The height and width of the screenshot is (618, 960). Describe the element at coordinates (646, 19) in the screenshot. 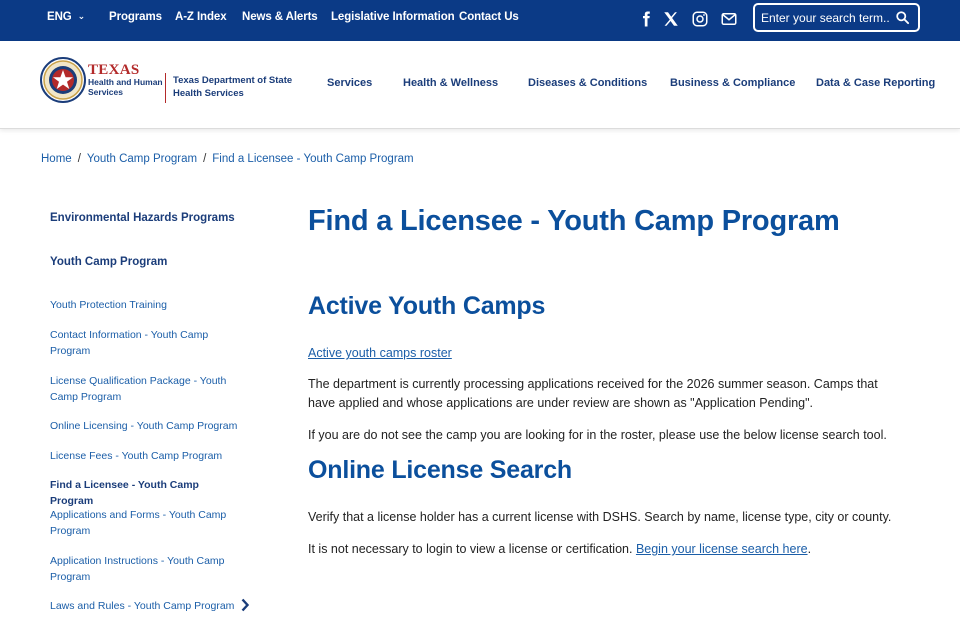

I see `facebook-icon` at that location.